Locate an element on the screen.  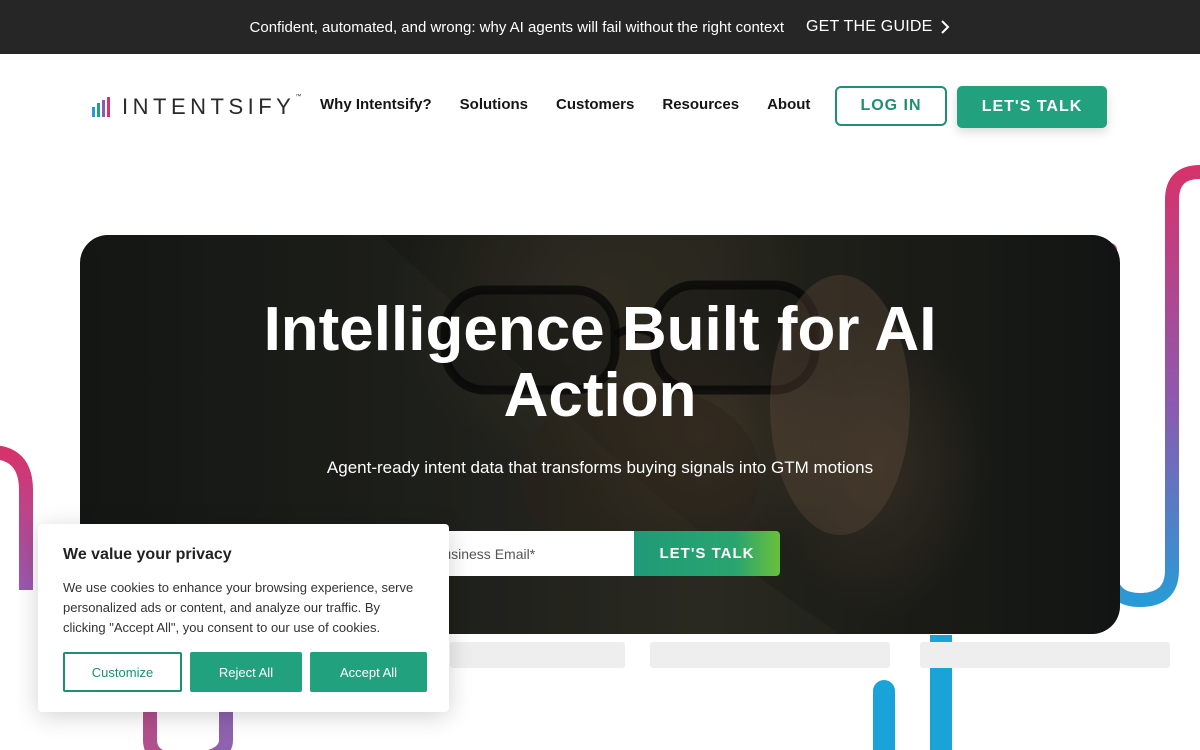
dot-pattern is located at coordinates (810, 655).